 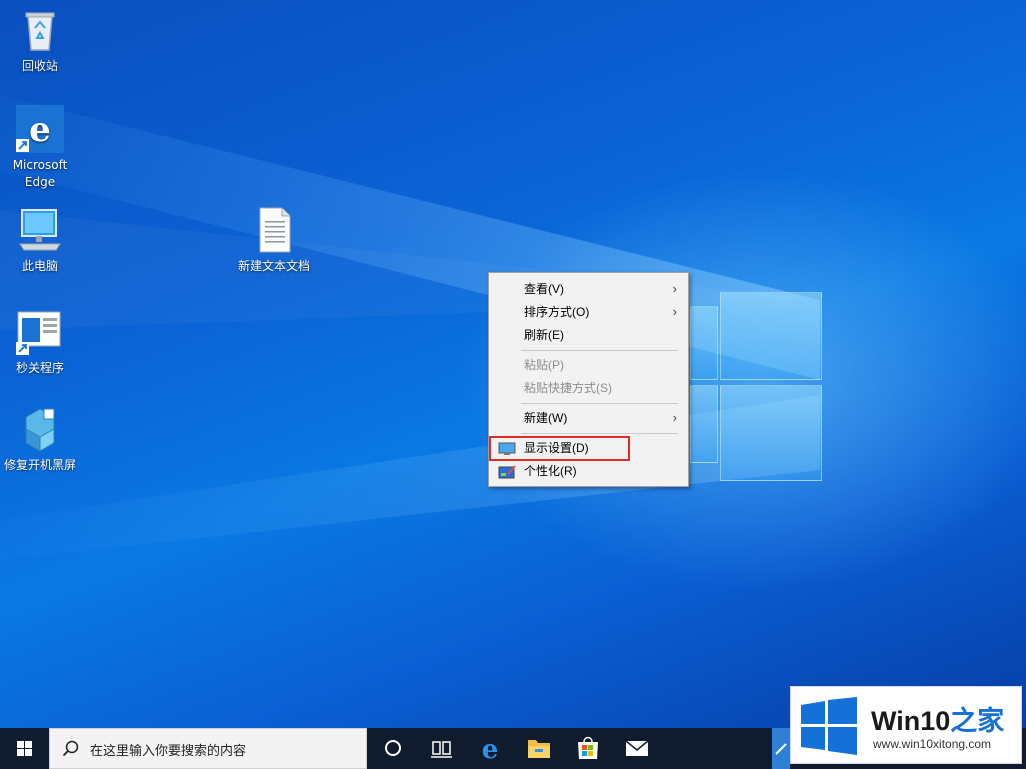 I want to click on taskbar-mail-button, so click(x=637, y=748).